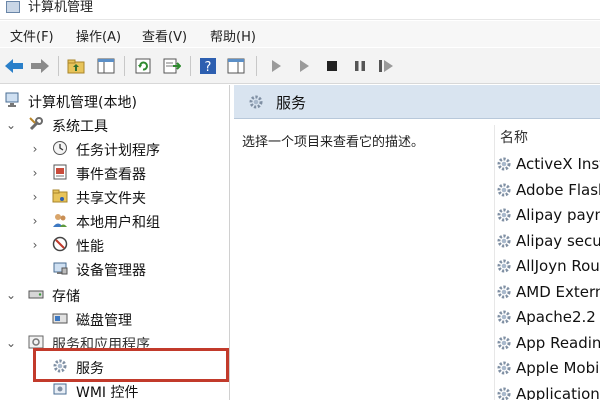 Image resolution: width=600 pixels, height=400 pixels. I want to click on computer-icon, so click(12, 100).